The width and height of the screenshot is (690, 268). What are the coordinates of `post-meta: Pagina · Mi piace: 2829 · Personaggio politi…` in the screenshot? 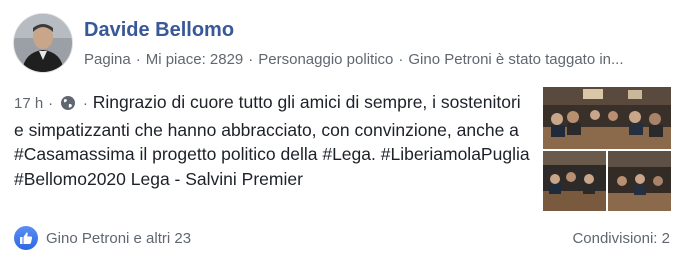 It's located at (377, 59).